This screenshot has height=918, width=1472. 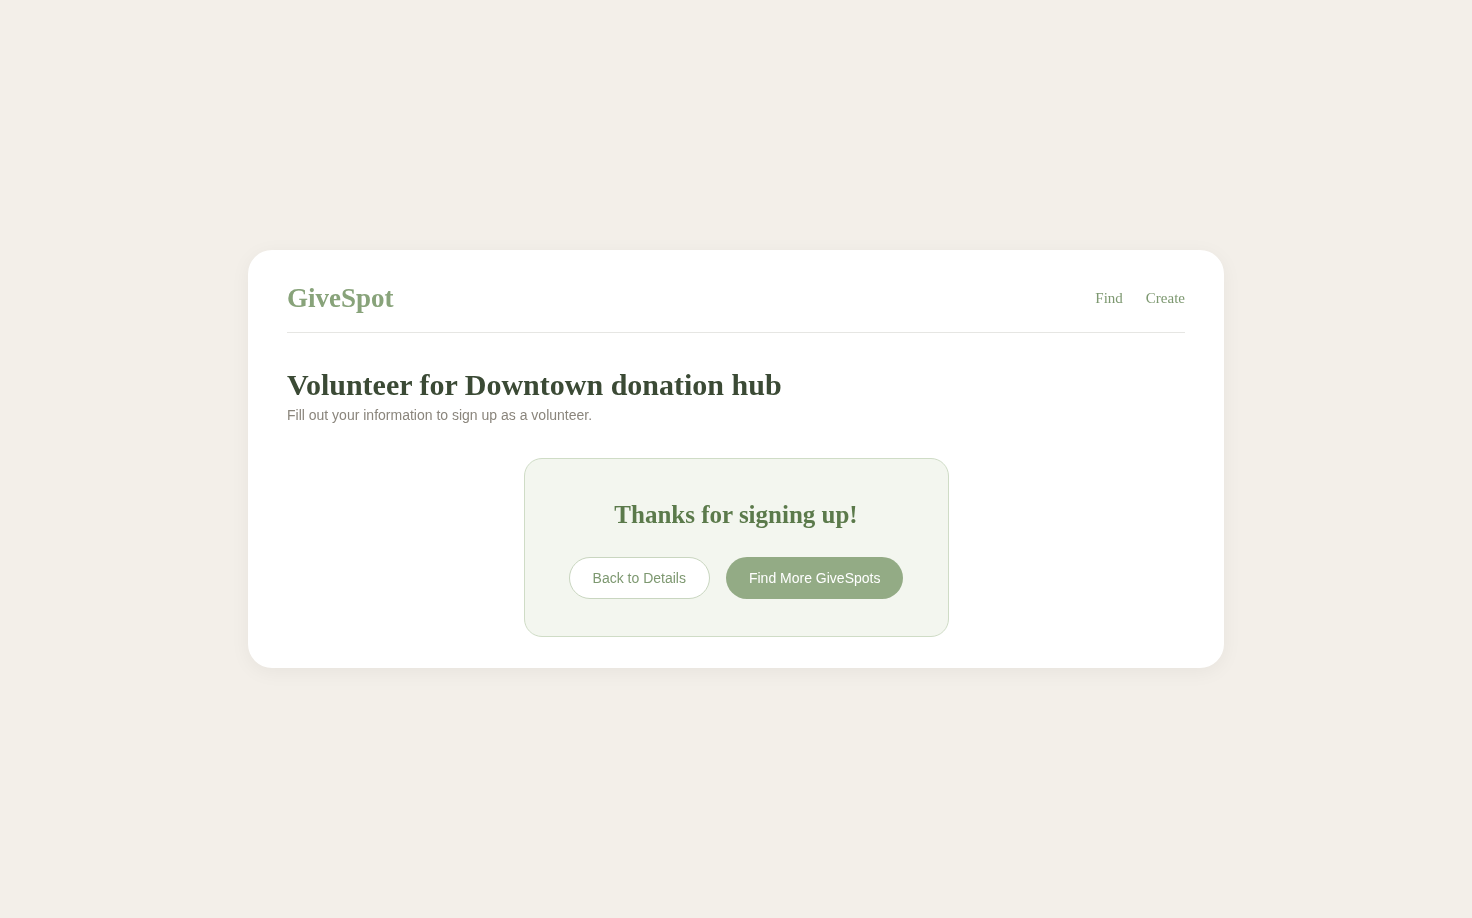 I want to click on logo: GiveSpot, so click(x=340, y=298).